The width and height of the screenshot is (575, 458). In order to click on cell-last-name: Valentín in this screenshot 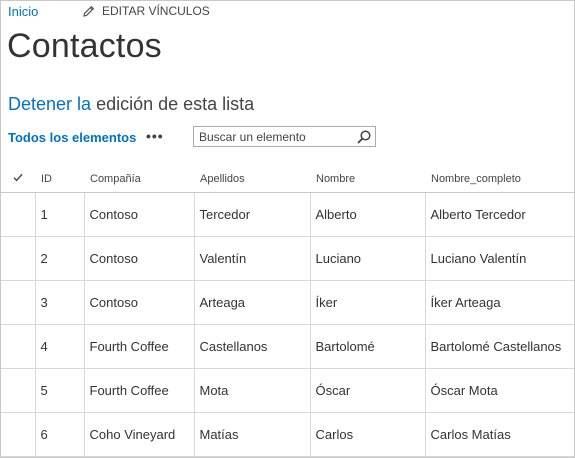, I will do `click(252, 258)`.